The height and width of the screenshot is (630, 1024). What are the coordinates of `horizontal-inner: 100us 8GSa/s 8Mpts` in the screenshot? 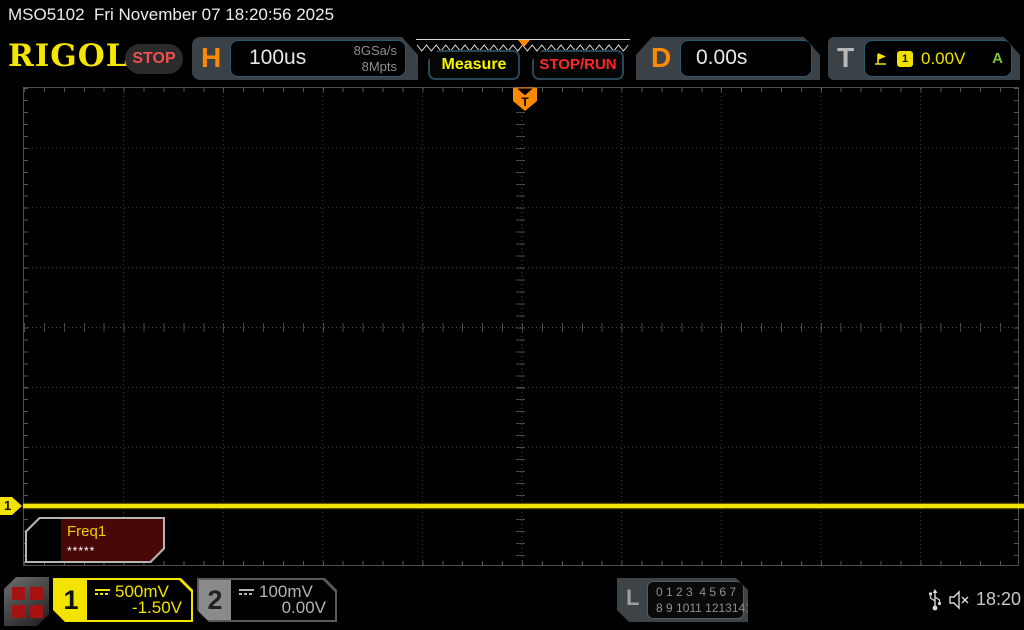 It's located at (318, 58).